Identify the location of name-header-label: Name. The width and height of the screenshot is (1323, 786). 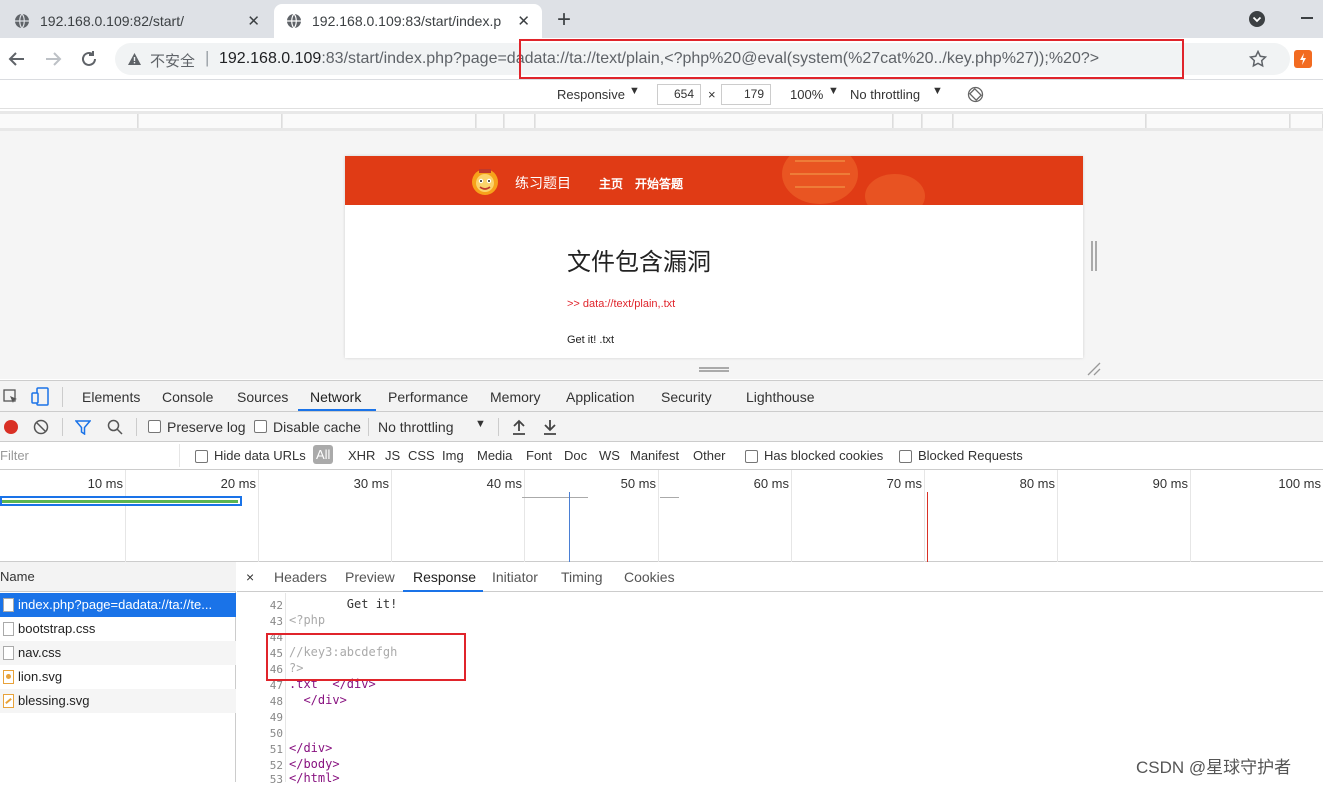
(17, 576).